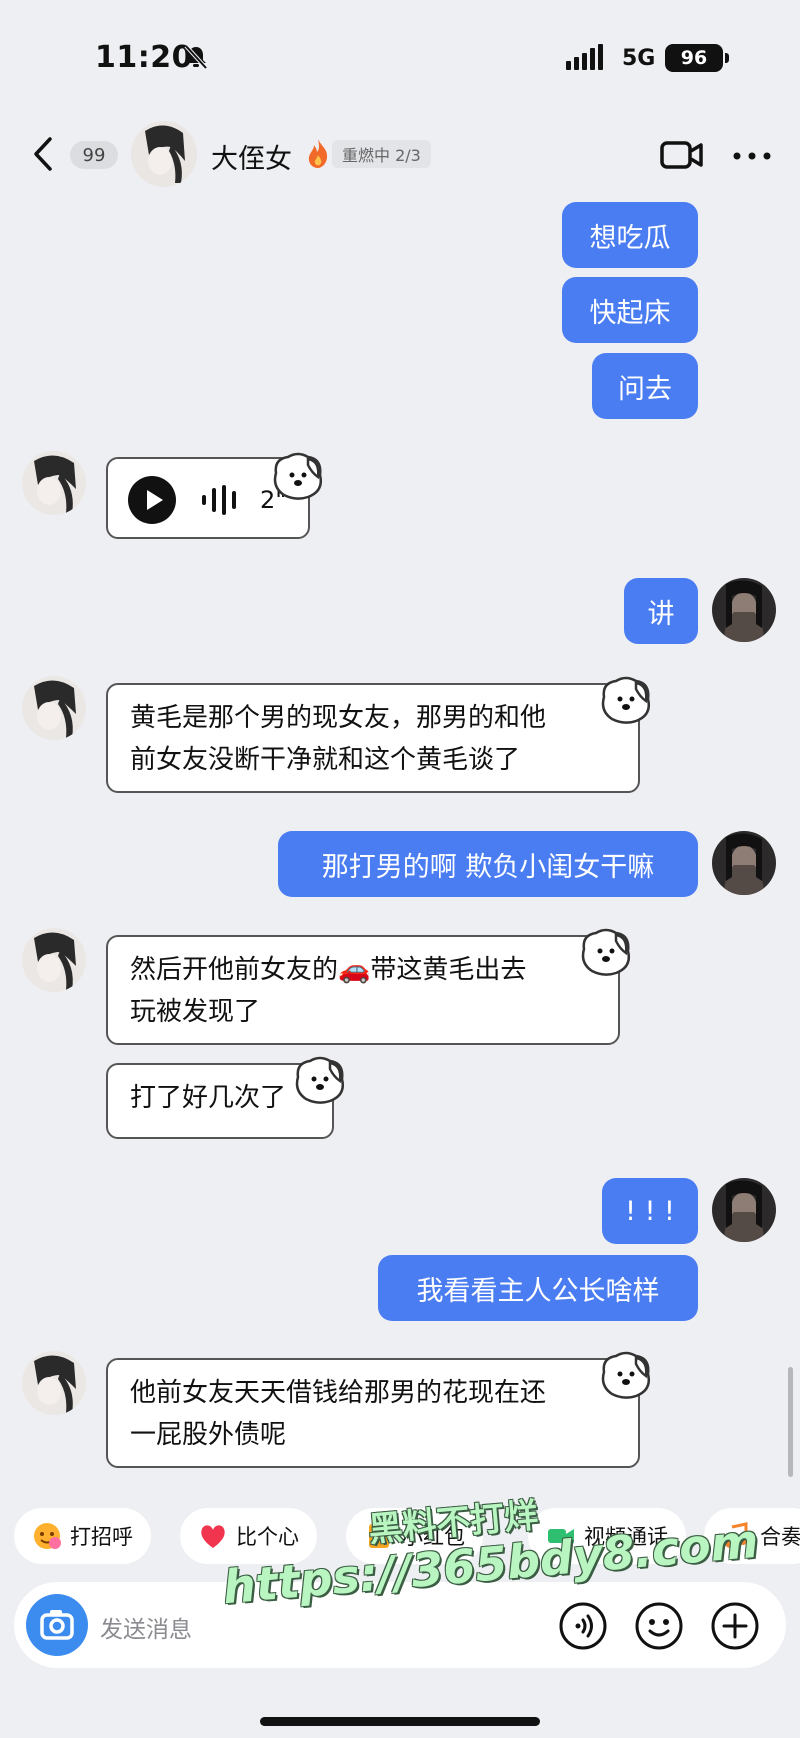 The width and height of the screenshot is (800, 1738). I want to click on message-line: 他前女友天天借钱给那男的花现在还, so click(338, 1393).